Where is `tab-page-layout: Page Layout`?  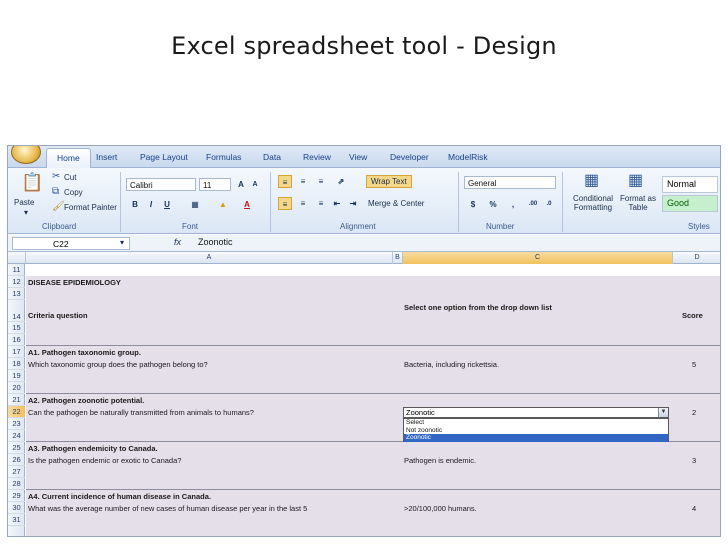
tab-page-layout: Page Layout is located at coordinates (164, 157).